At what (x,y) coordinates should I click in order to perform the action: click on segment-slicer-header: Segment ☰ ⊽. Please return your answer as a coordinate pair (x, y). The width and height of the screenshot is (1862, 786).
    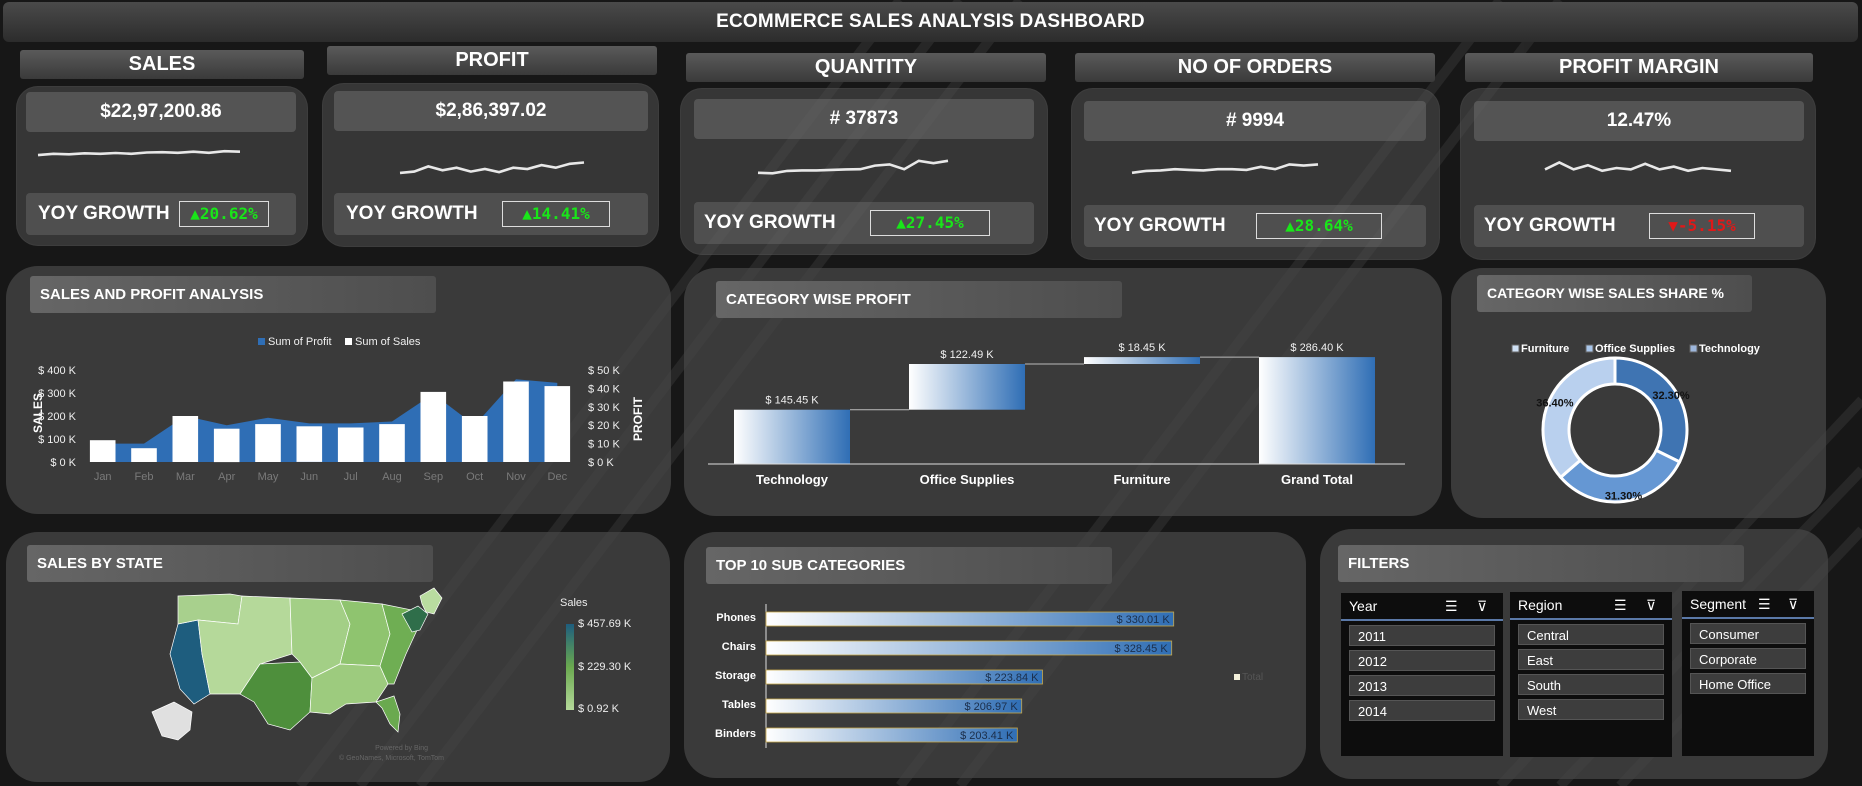
    Looking at the image, I should click on (1748, 605).